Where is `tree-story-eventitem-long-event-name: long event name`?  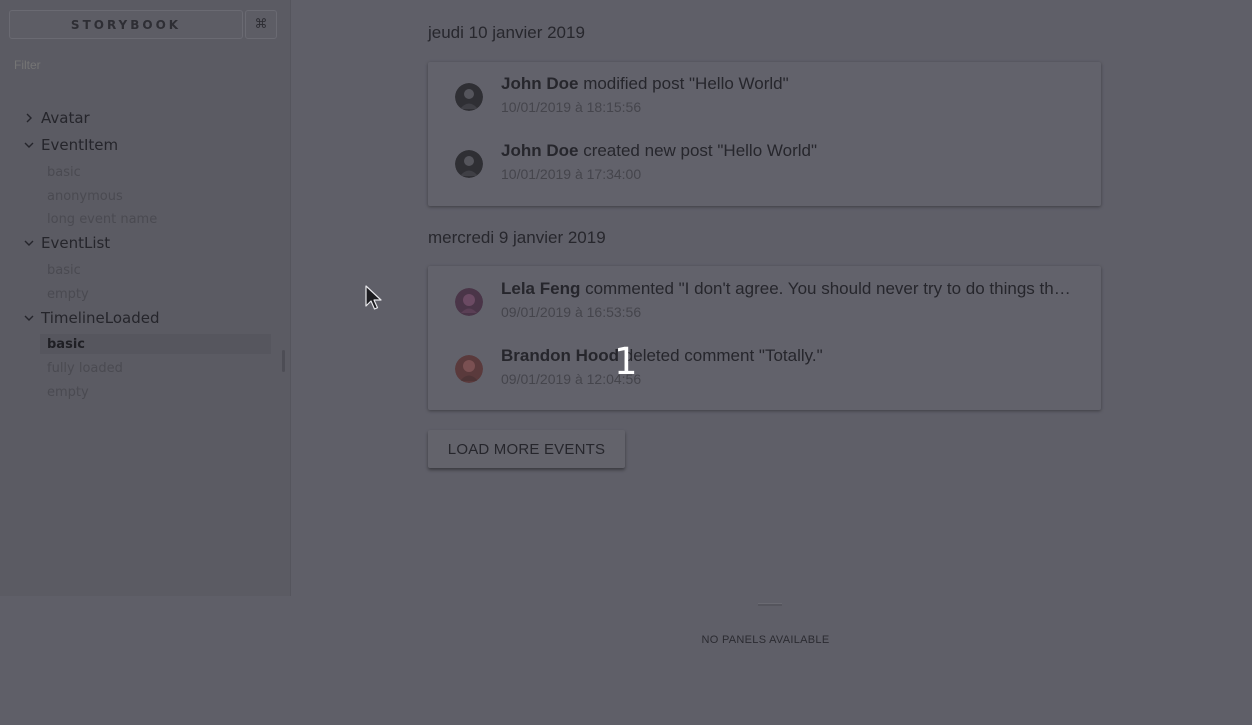
tree-story-eventitem-long-event-name: long event name is located at coordinates (102, 219).